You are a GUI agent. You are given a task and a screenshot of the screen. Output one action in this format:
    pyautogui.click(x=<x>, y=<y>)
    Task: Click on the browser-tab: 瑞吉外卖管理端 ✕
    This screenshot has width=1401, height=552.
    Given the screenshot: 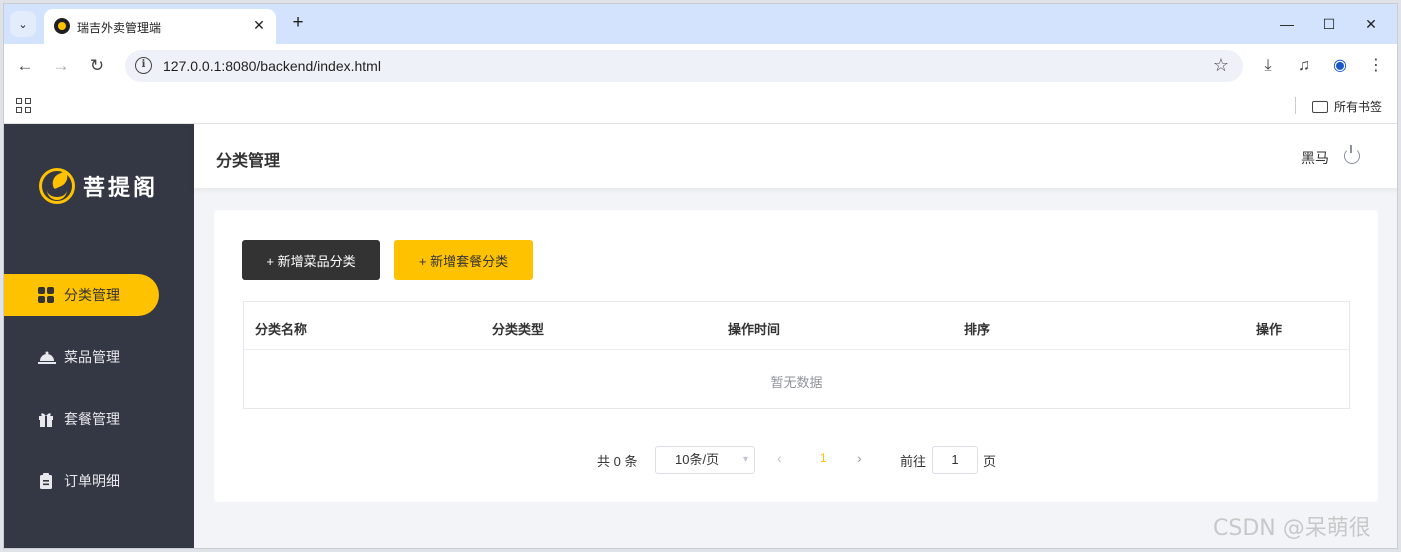 What is the action you would take?
    pyautogui.click(x=160, y=26)
    